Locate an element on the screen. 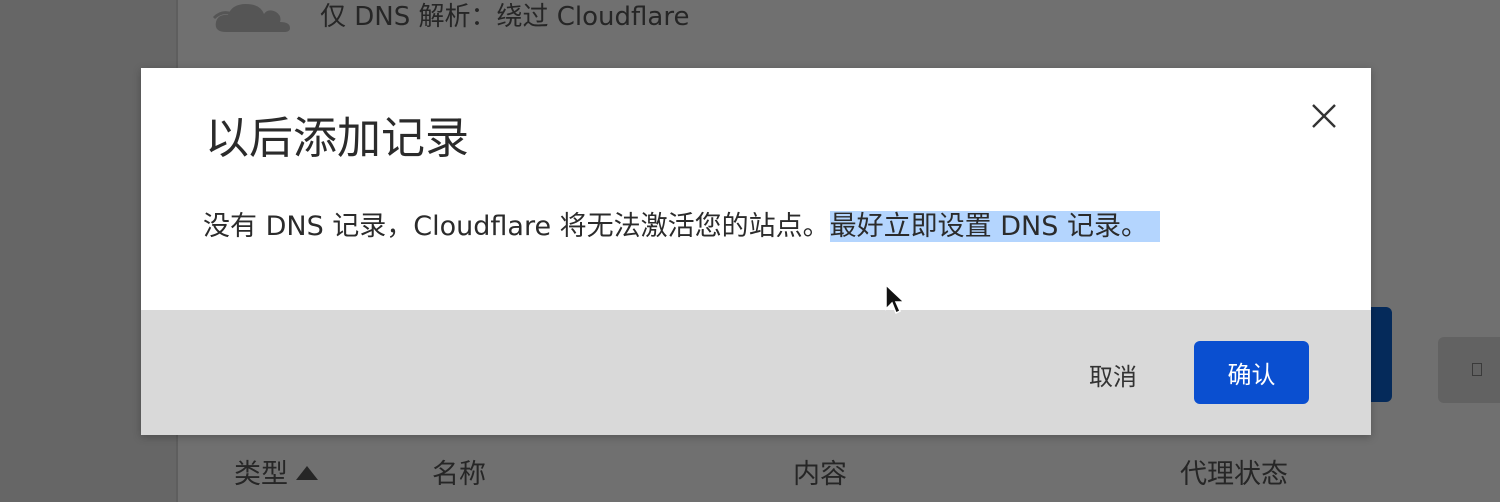 The image size is (1500, 502). table-header-content: 内容 is located at coordinates (820, 474).